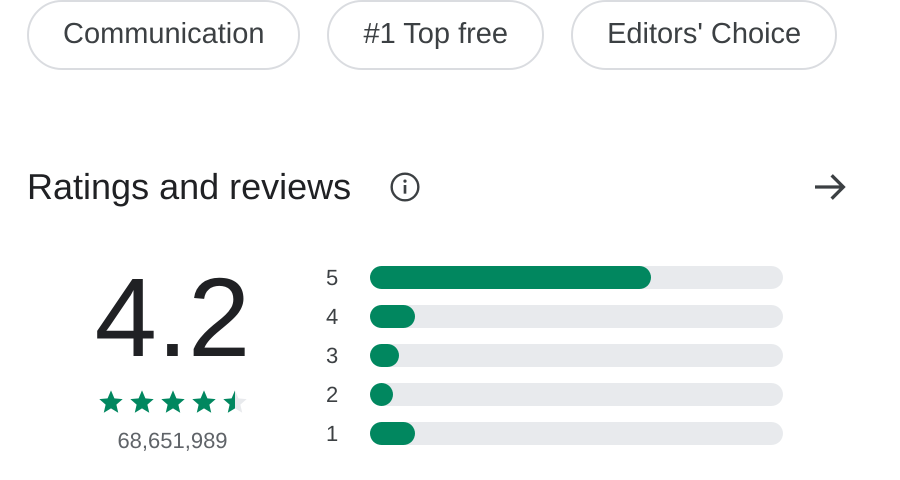 Image resolution: width=900 pixels, height=480 pixels. I want to click on info-icon, so click(405, 187).